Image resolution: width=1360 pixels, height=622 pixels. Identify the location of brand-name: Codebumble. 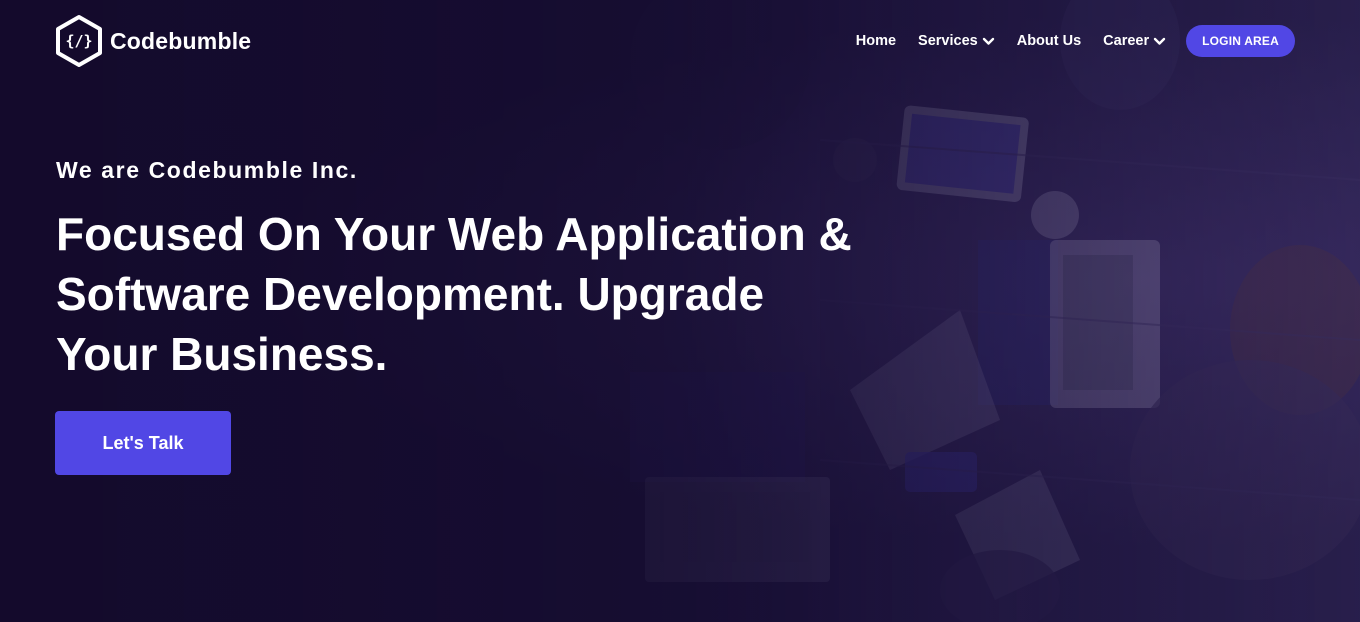
(181, 40).